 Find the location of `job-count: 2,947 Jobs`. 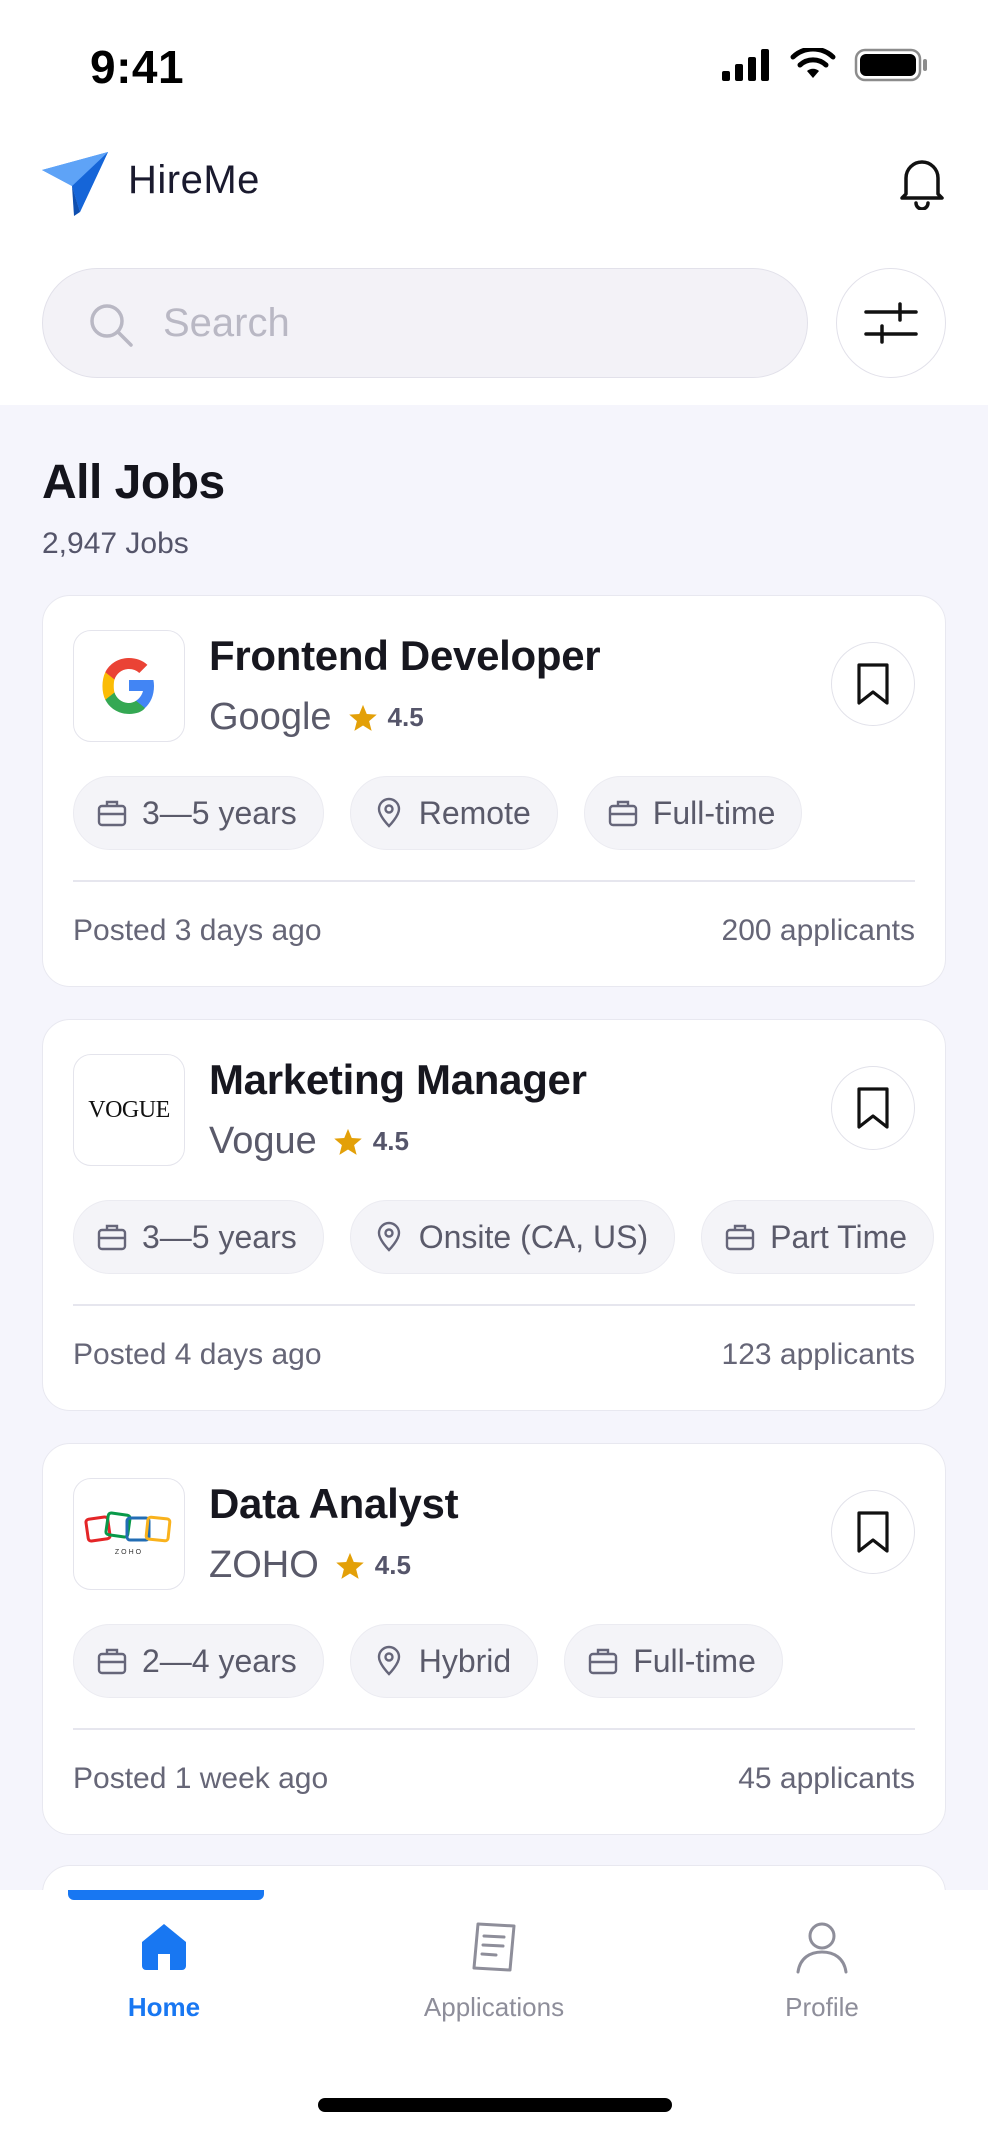

job-count: 2,947 Jobs is located at coordinates (115, 543).